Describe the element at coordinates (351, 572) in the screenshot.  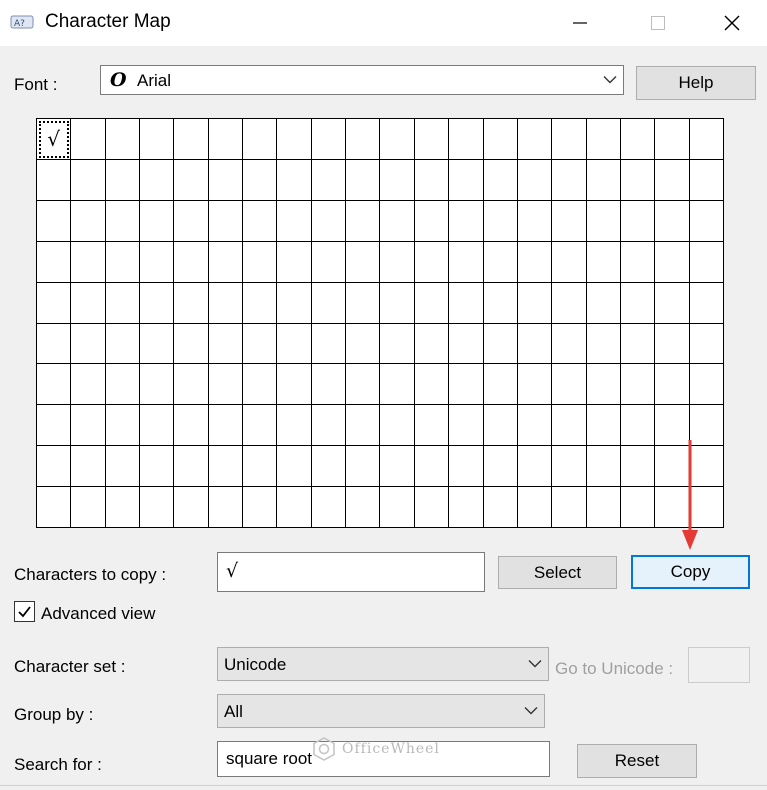
I see `chars-to-copy-input: √` at that location.